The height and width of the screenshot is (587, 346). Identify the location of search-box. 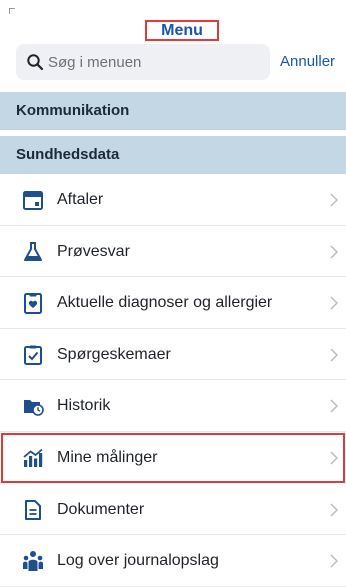
(143, 62).